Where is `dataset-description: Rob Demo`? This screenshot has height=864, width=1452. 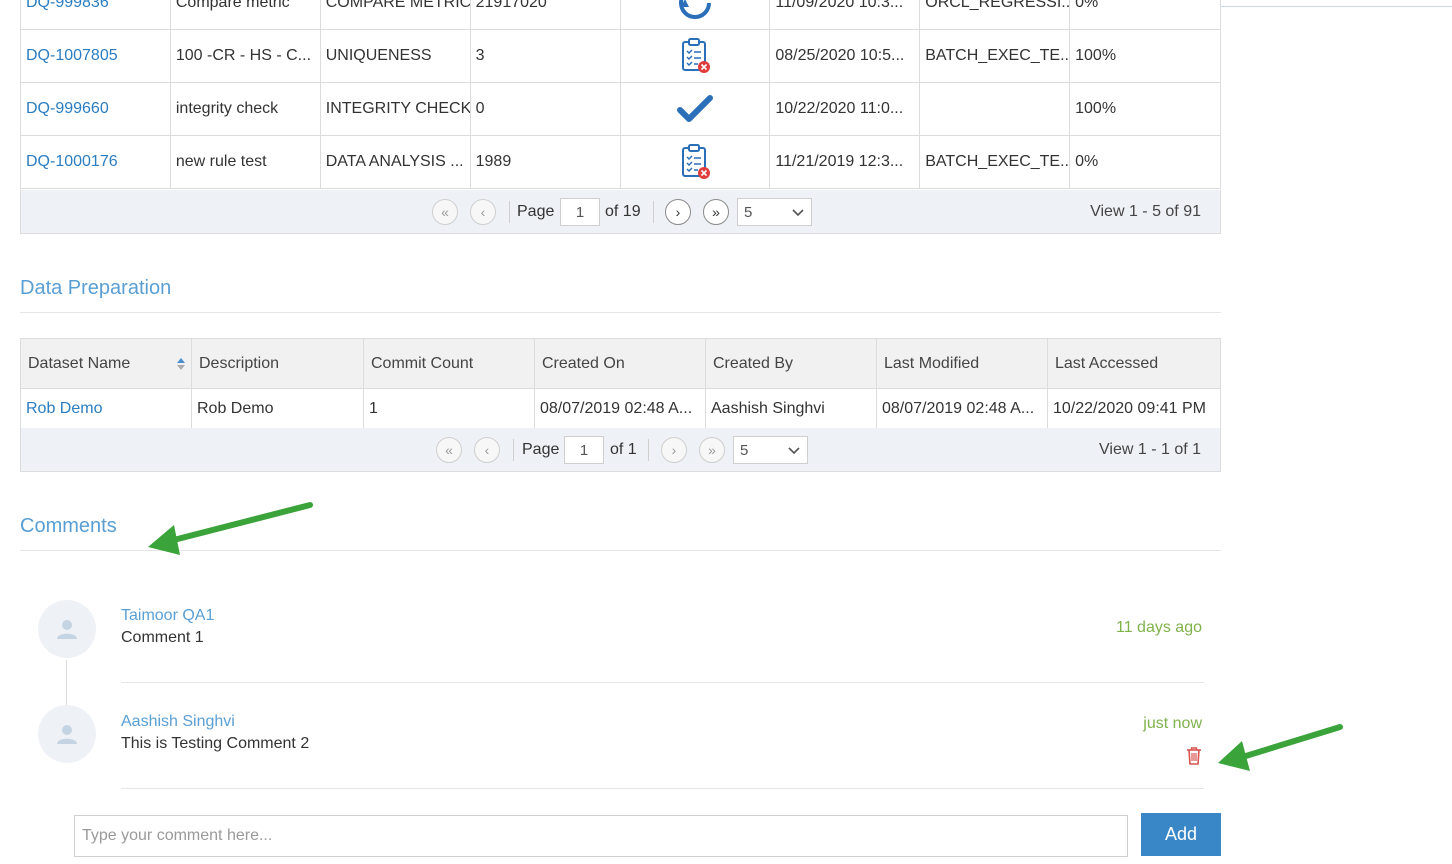 dataset-description: Rob Demo is located at coordinates (278, 408).